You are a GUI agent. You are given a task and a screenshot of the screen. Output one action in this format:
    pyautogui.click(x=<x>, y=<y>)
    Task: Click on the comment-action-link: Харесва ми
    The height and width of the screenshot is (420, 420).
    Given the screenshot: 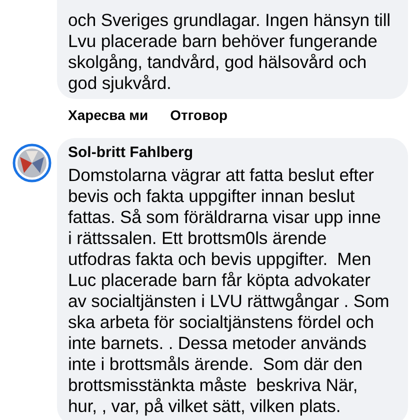 What is the action you would take?
    pyautogui.click(x=108, y=115)
    